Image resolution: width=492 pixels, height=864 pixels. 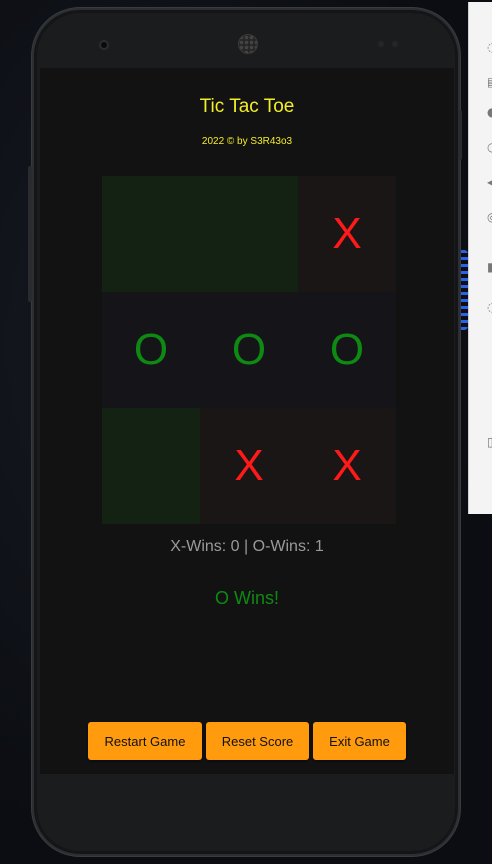 What do you see at coordinates (489, 82) in the screenshot?
I see `window-icon: ▤` at bounding box center [489, 82].